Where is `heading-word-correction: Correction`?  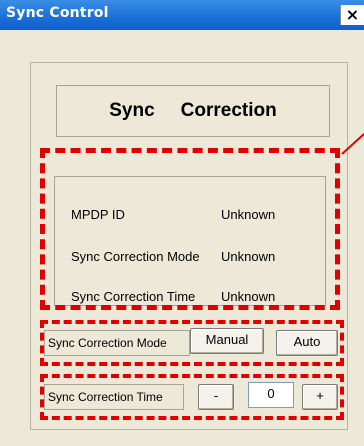
heading-word-correction: Correction is located at coordinates (228, 110).